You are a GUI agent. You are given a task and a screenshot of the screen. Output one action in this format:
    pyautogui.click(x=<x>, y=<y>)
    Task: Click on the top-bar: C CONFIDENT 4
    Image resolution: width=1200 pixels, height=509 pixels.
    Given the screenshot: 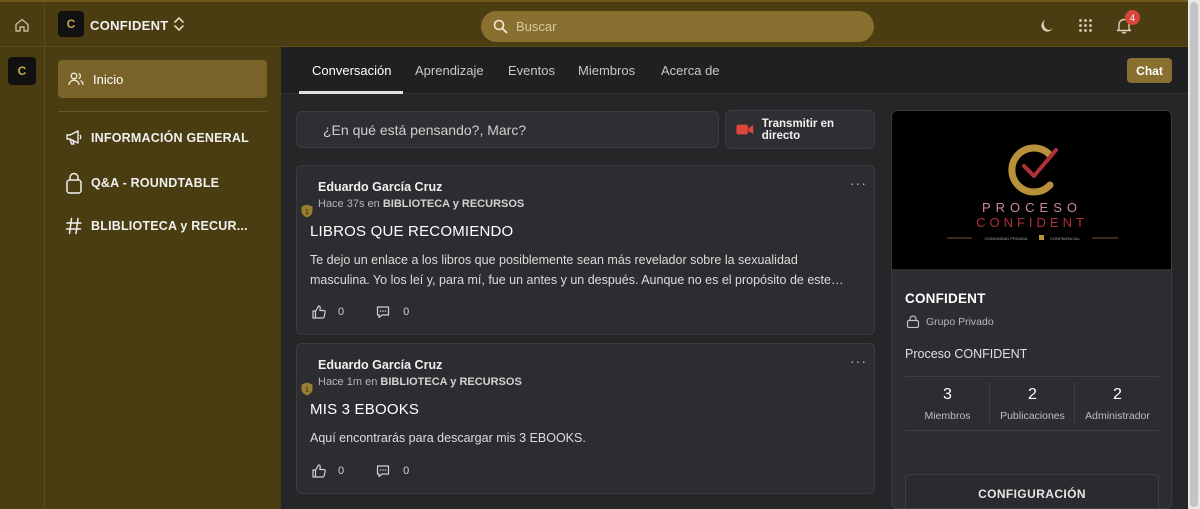 What is the action you would take?
    pyautogui.click(x=594, y=23)
    